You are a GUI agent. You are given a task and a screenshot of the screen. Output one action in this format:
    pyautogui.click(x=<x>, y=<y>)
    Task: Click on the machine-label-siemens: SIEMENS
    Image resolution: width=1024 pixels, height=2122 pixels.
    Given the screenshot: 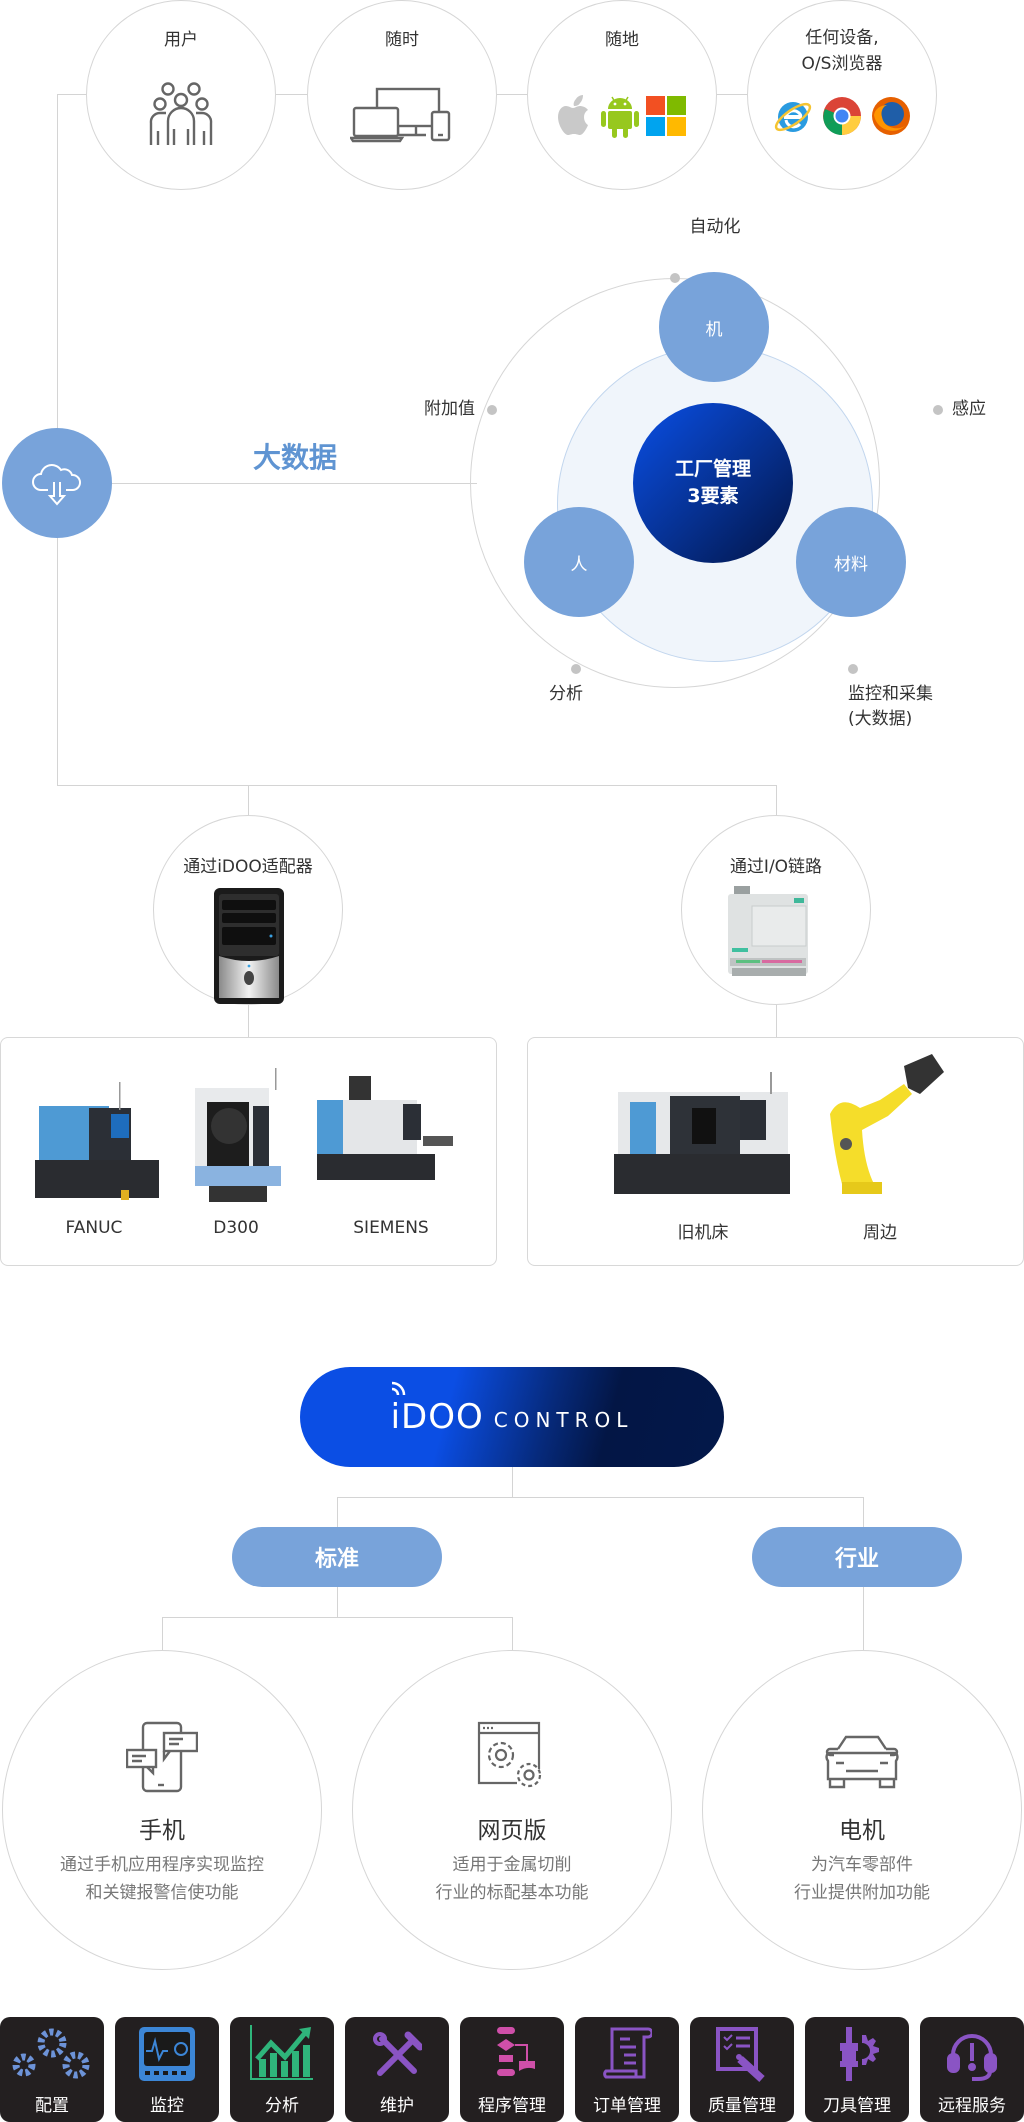 What is the action you would take?
    pyautogui.click(x=391, y=1228)
    